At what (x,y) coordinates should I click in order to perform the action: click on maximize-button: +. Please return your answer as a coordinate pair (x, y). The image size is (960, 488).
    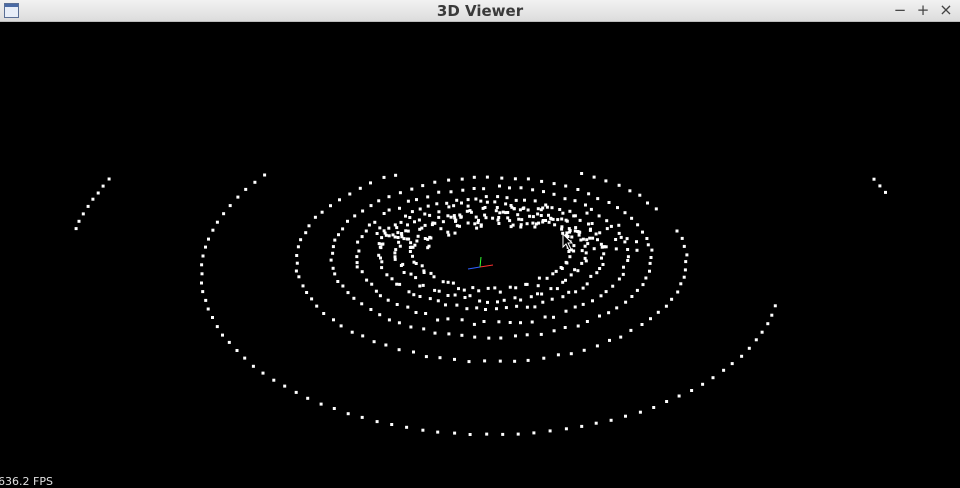
    Looking at the image, I should click on (923, 10).